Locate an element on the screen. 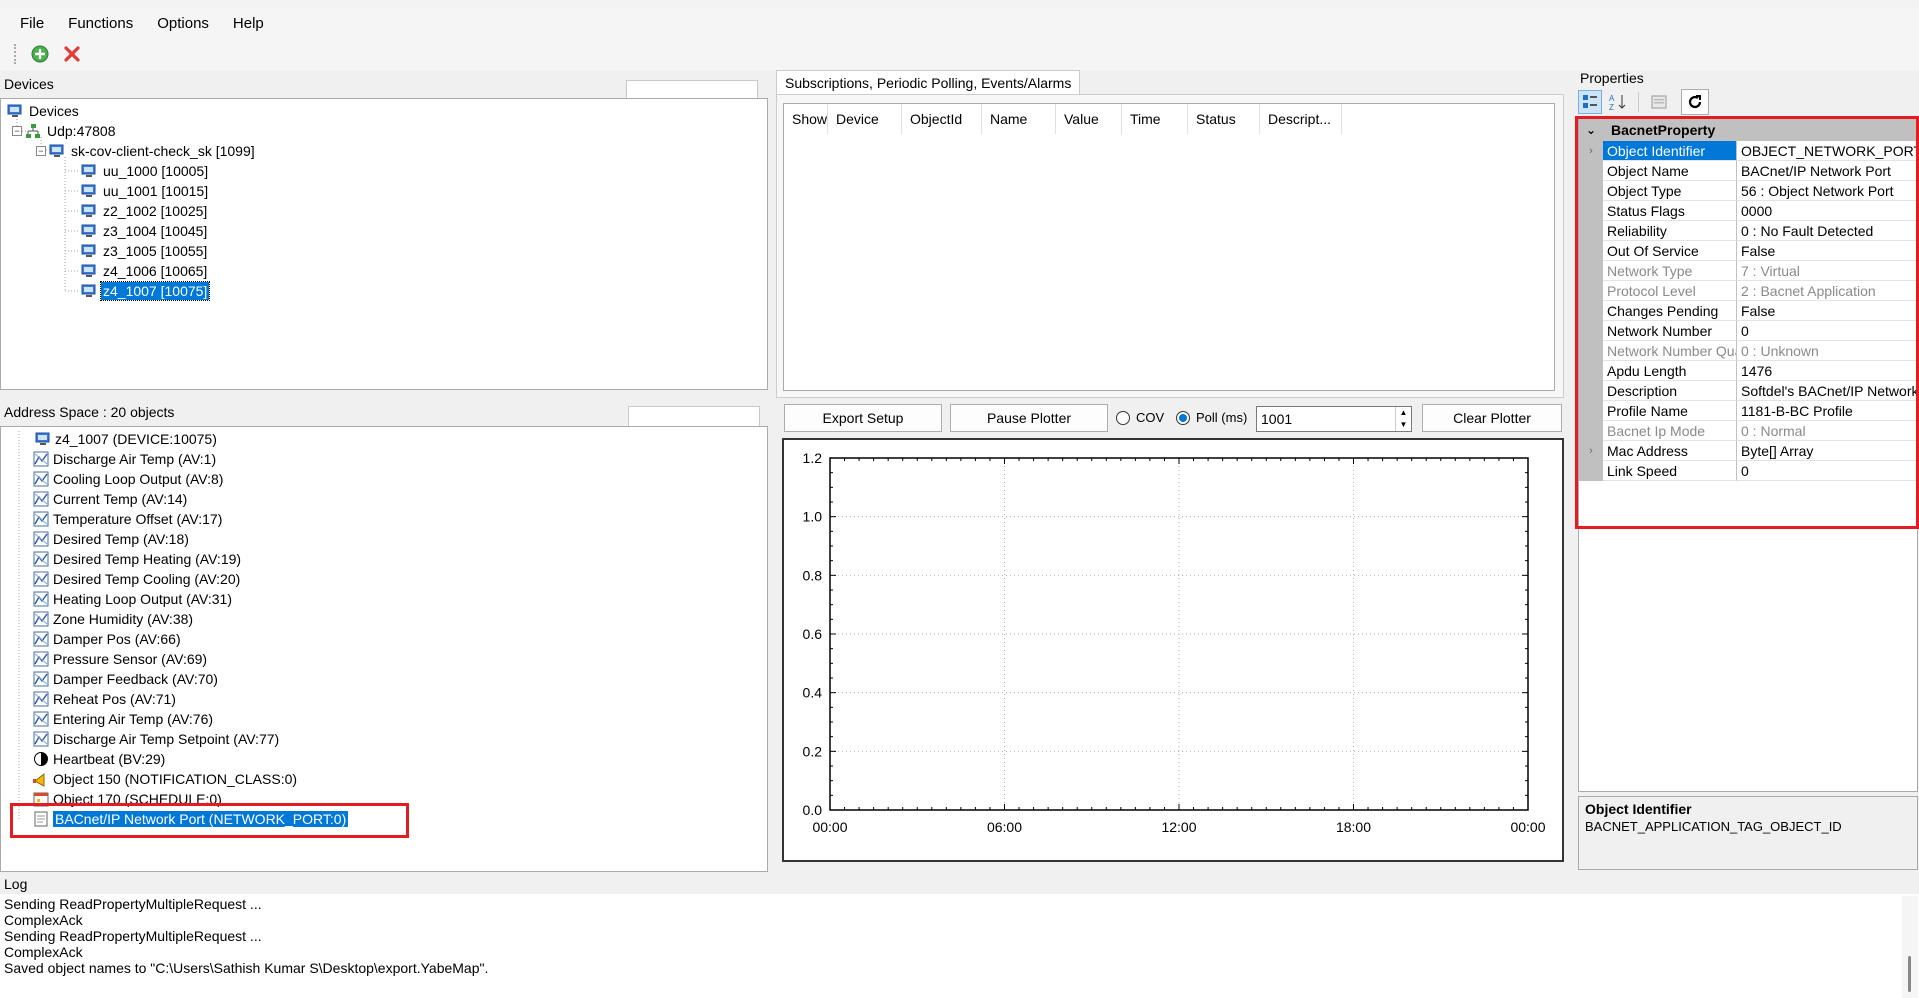 The height and width of the screenshot is (998, 1919). column-header: Name is located at coordinates (1019, 119).